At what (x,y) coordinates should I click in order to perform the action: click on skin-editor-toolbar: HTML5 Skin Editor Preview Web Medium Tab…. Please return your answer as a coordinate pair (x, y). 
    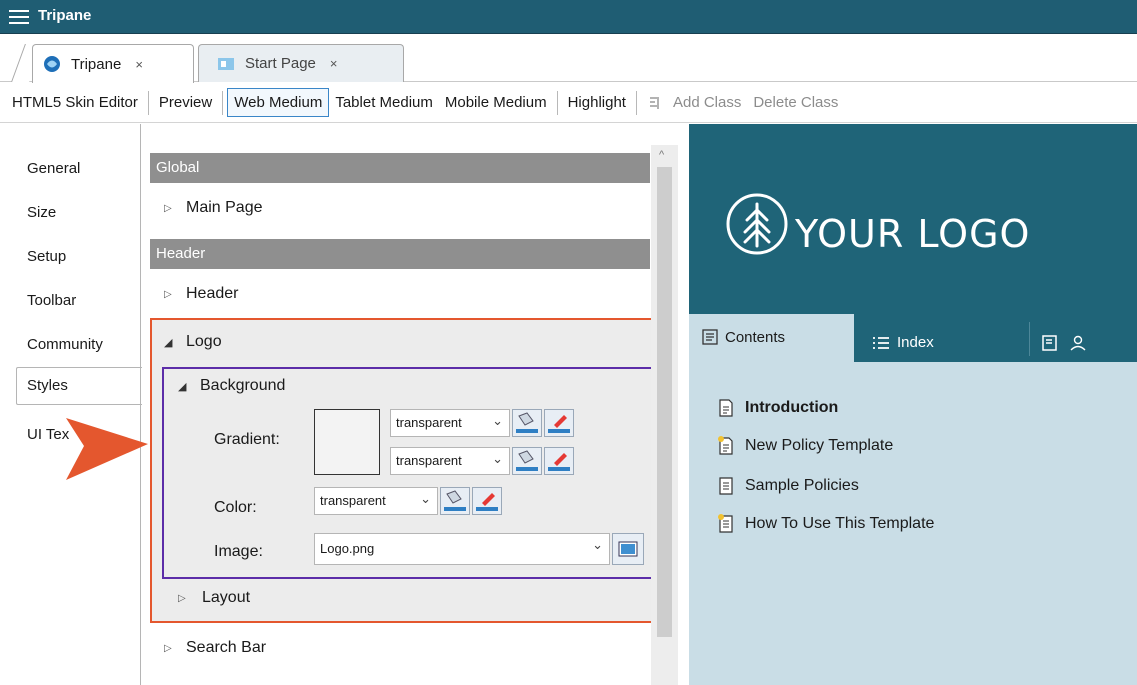
    Looking at the image, I should click on (568, 103).